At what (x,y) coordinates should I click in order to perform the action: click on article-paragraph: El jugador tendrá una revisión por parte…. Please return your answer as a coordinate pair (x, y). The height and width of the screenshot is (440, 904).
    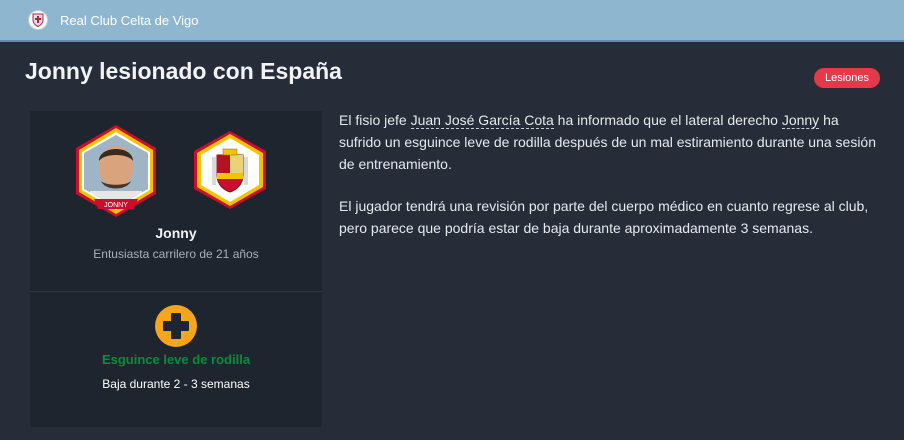
    Looking at the image, I should click on (604, 217).